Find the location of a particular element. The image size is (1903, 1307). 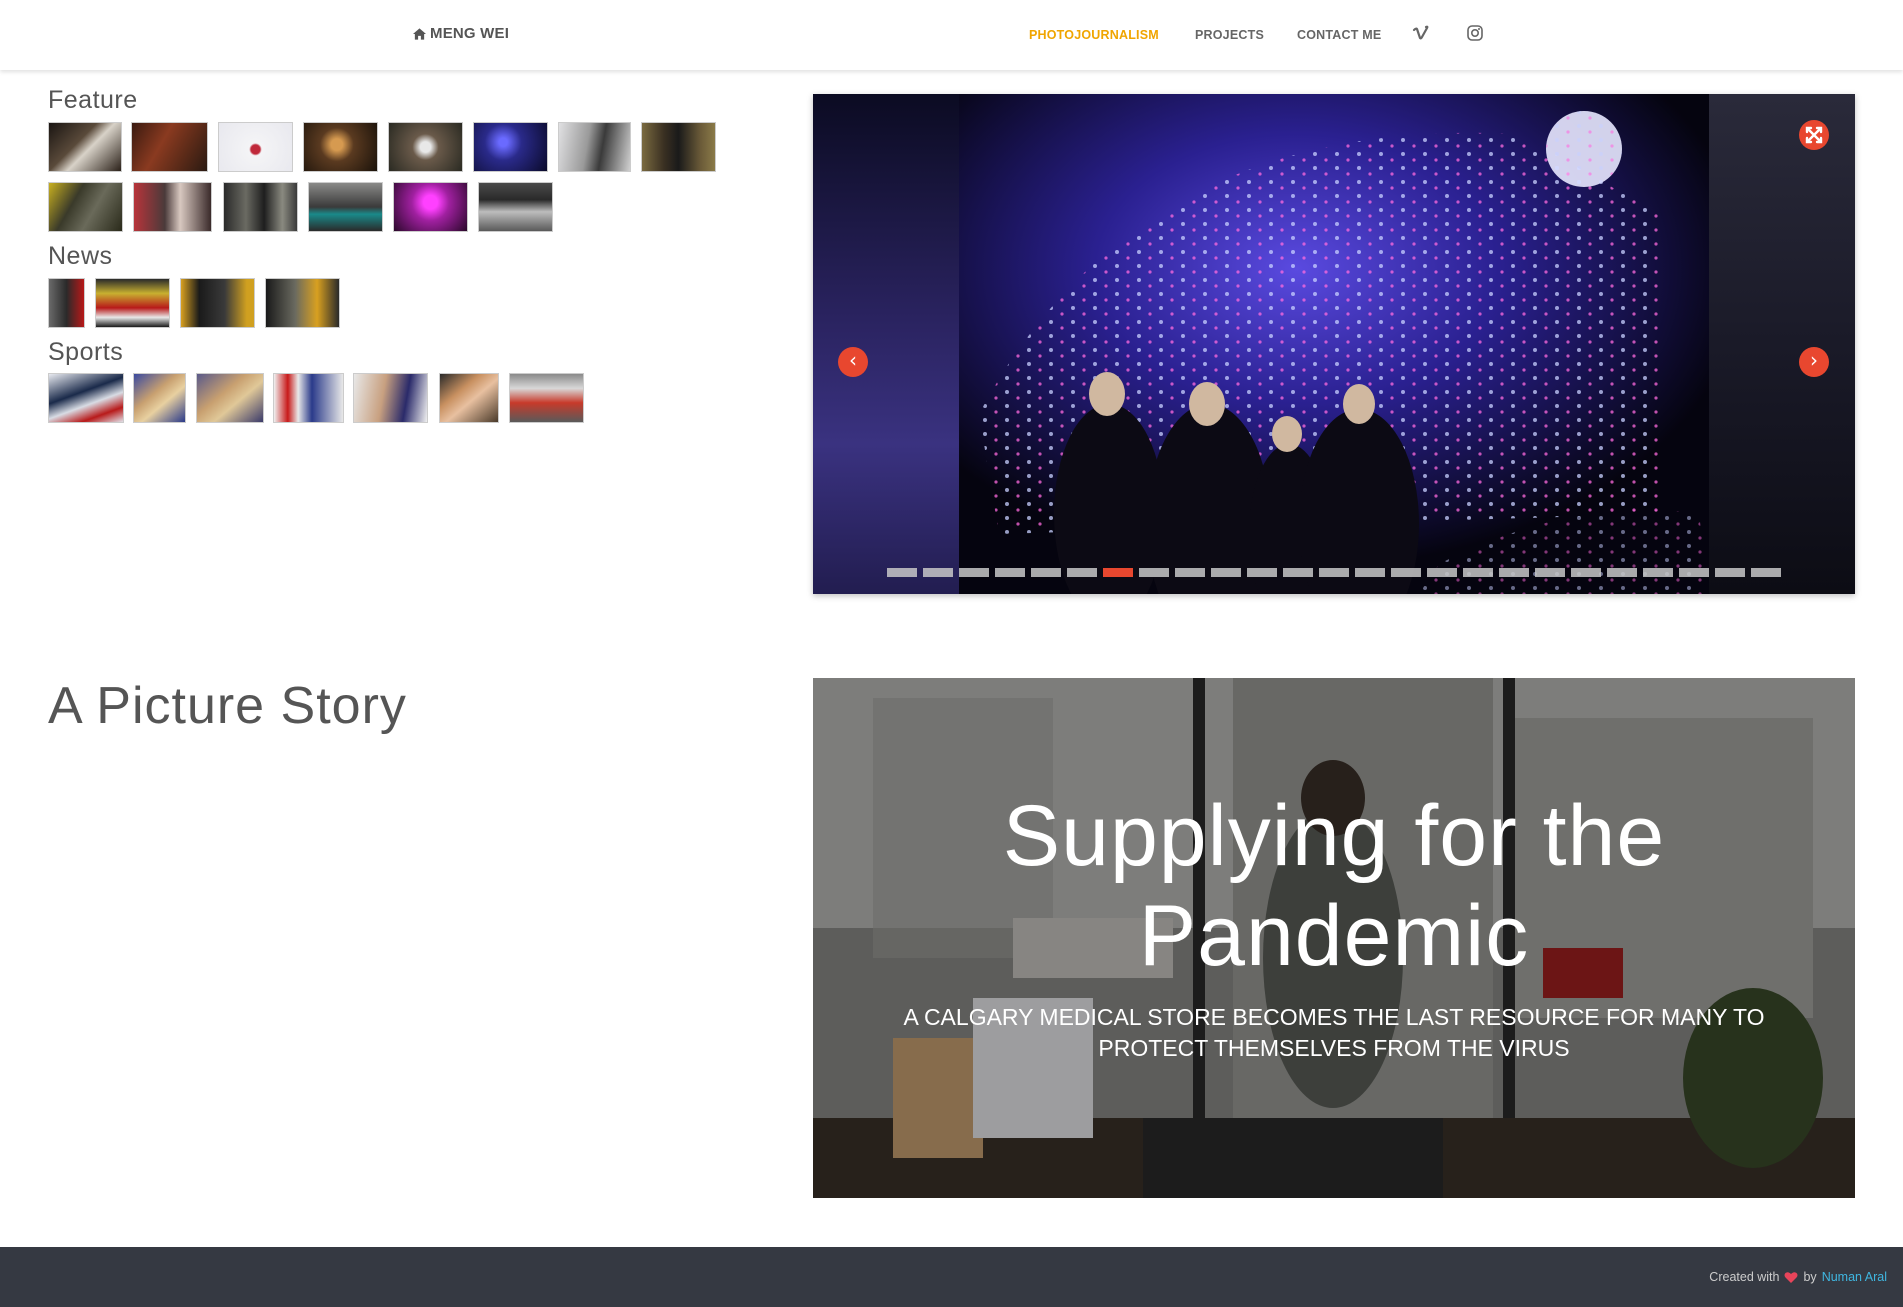

footer: Created with by Numan Aral is located at coordinates (951, 1277).